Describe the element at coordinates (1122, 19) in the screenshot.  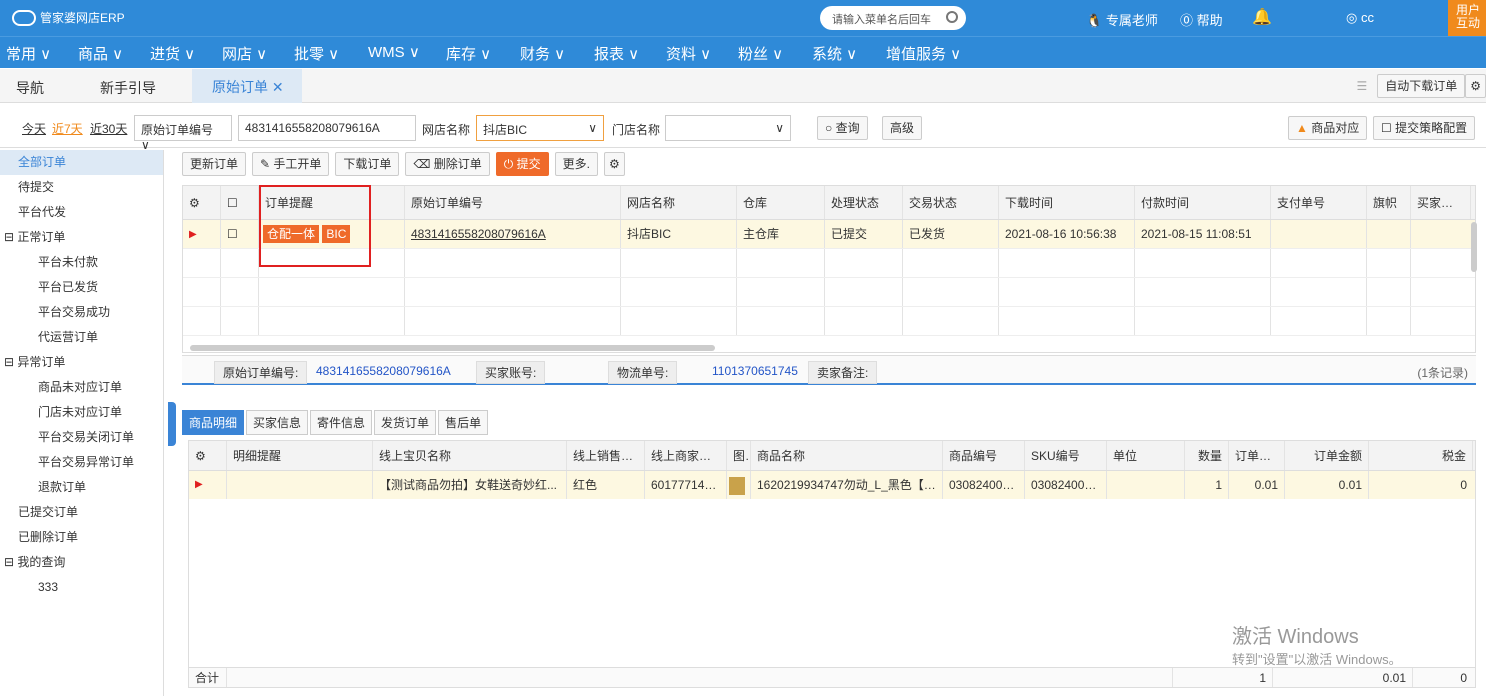
I see `teacher-link: 🐧 专属老师` at that location.